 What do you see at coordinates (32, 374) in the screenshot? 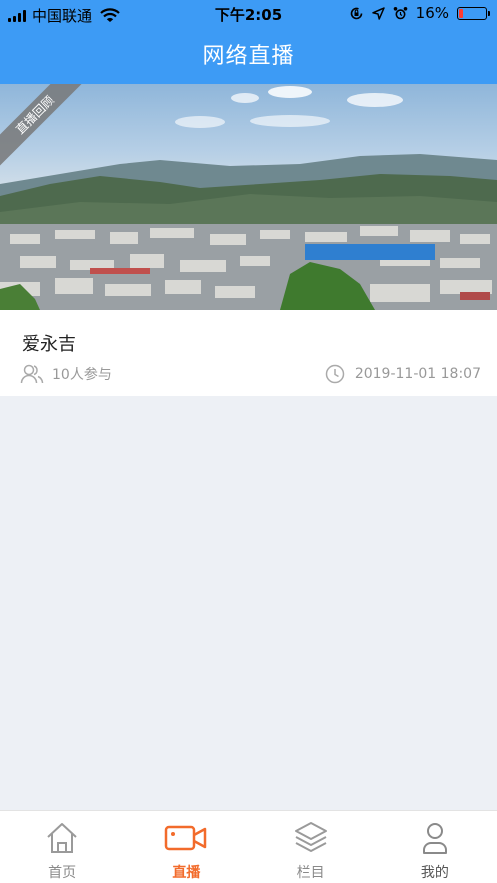
I see `participants-icon` at bounding box center [32, 374].